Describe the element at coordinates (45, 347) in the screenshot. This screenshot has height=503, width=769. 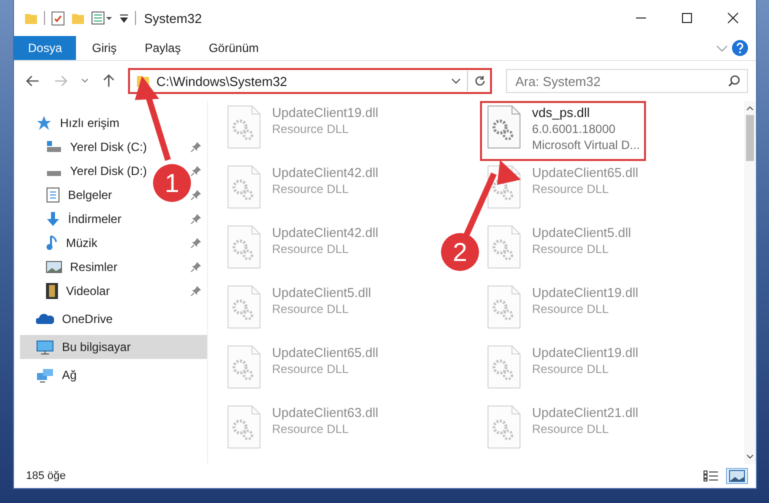
I see `monitor-icon` at that location.